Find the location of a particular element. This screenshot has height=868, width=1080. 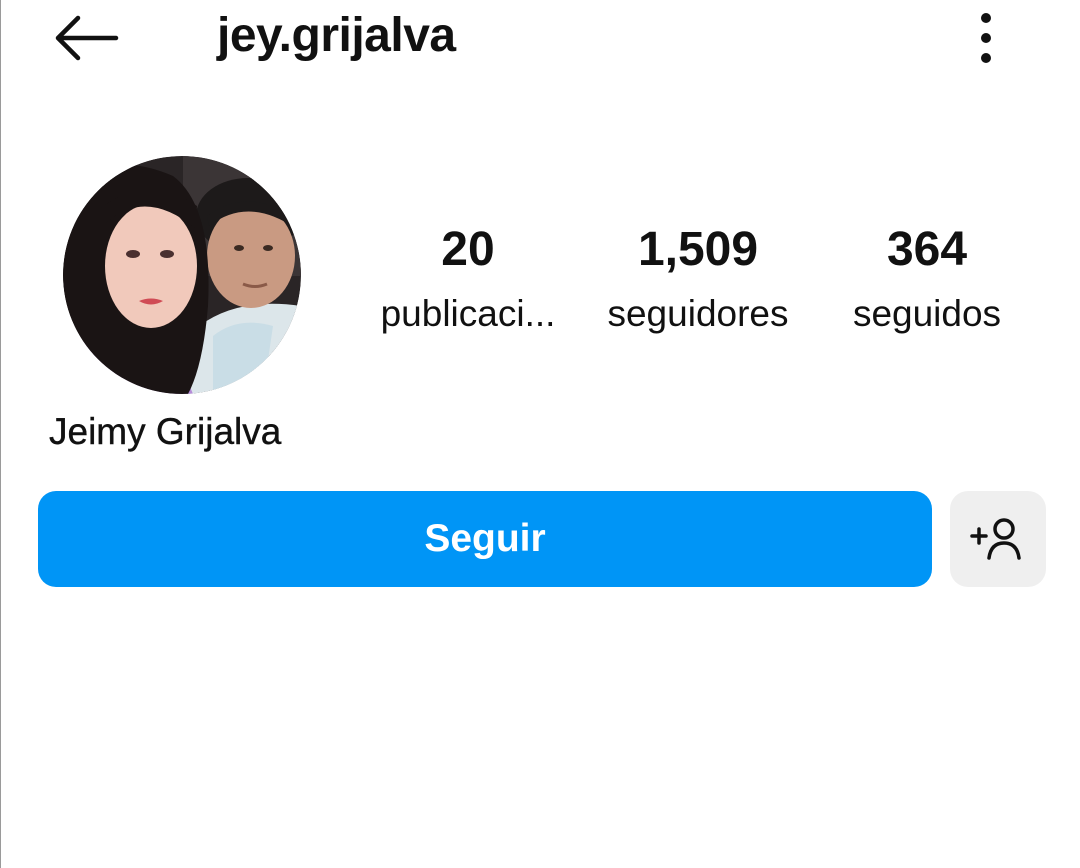

followers-count: 1,509 is located at coordinates (698, 249).